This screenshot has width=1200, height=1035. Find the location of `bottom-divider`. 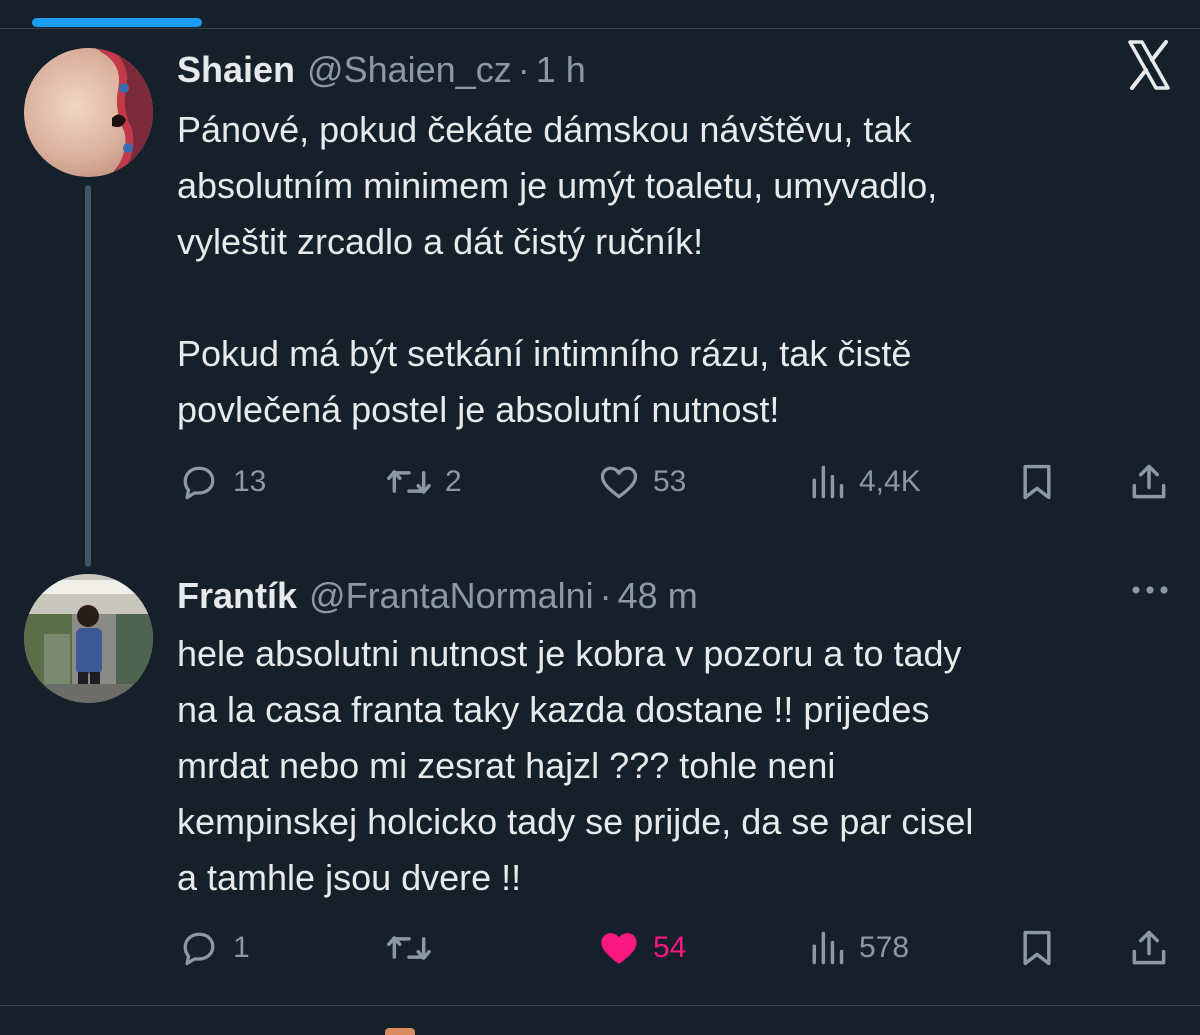

bottom-divider is located at coordinates (600, 1005).